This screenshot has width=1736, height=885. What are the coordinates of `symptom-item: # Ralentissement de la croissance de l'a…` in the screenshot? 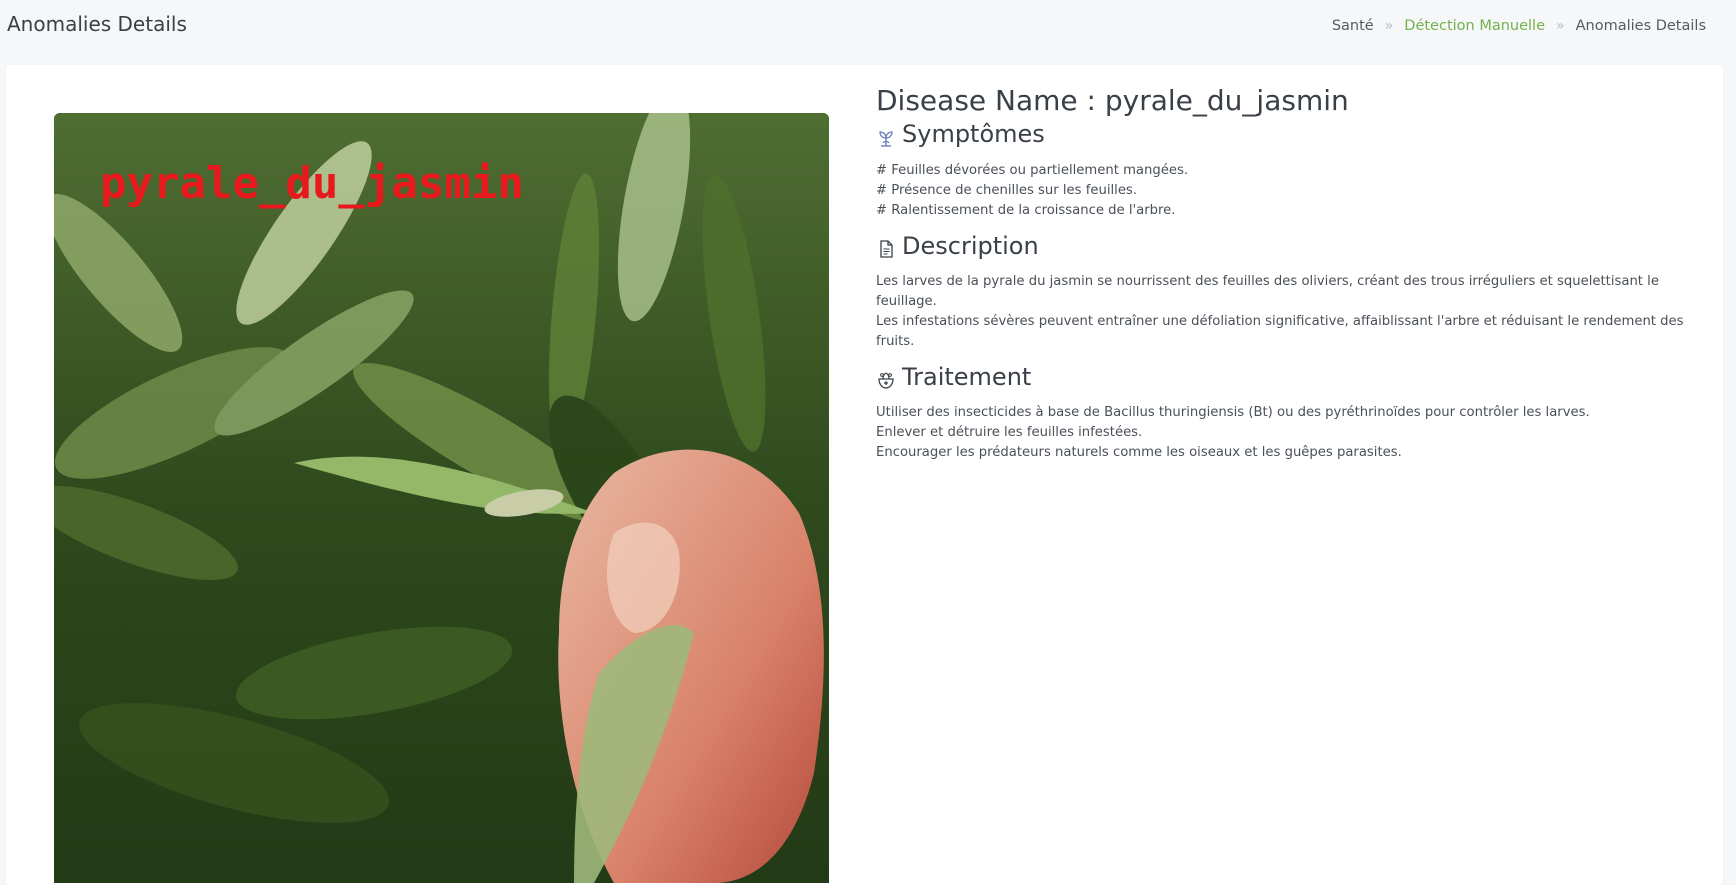 It's located at (1026, 210).